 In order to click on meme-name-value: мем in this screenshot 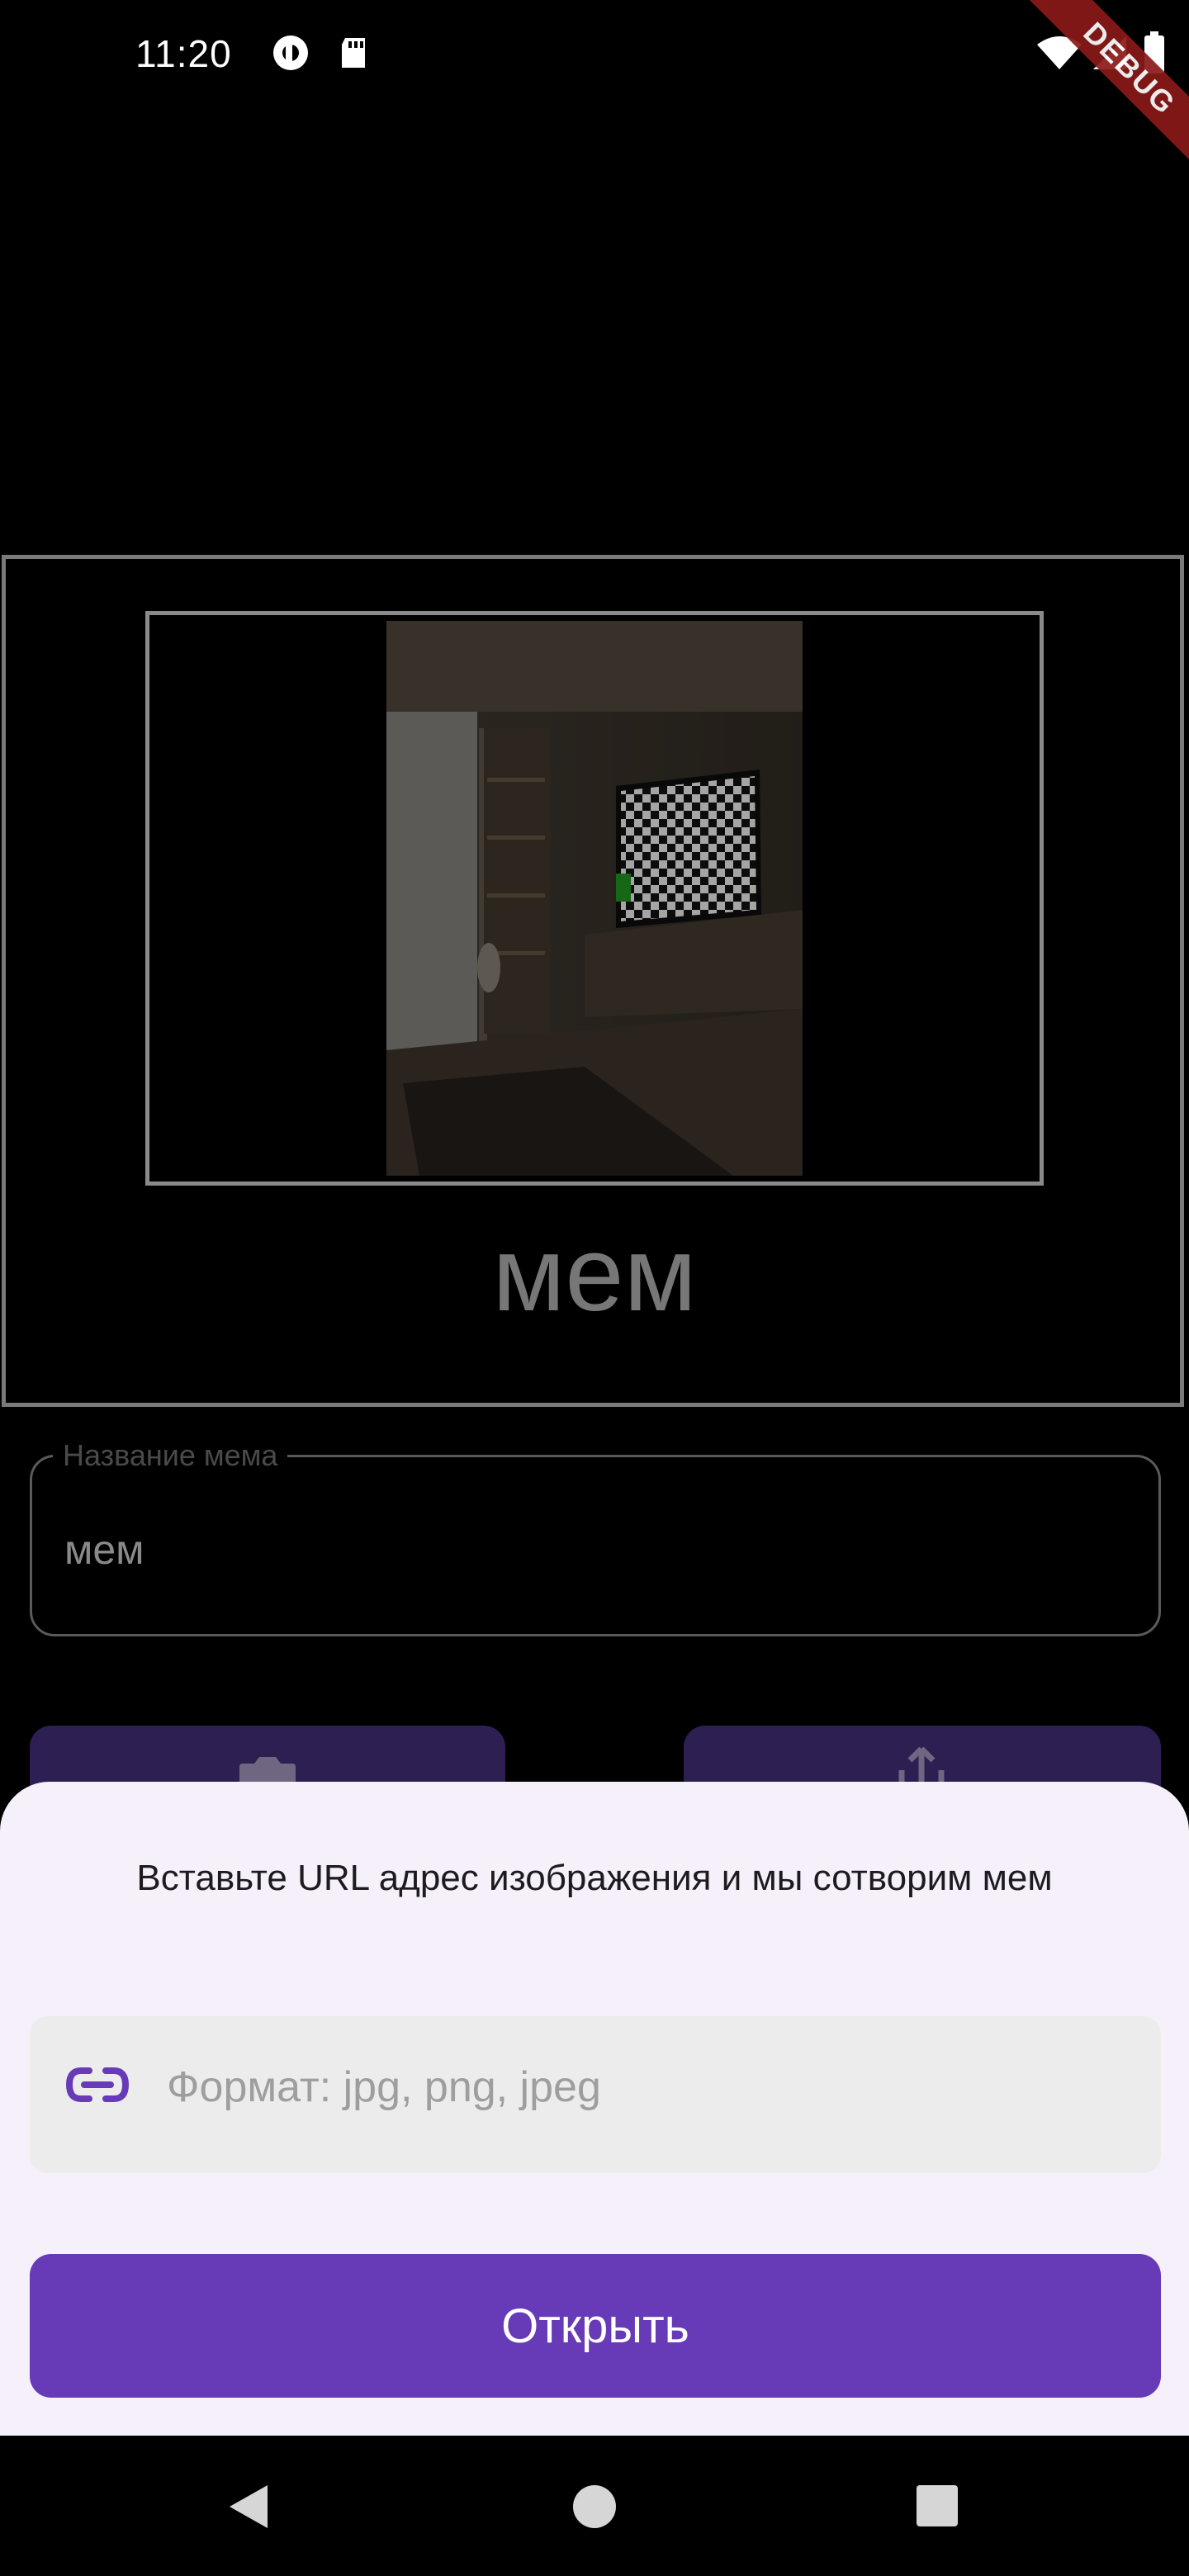, I will do `click(104, 1550)`.